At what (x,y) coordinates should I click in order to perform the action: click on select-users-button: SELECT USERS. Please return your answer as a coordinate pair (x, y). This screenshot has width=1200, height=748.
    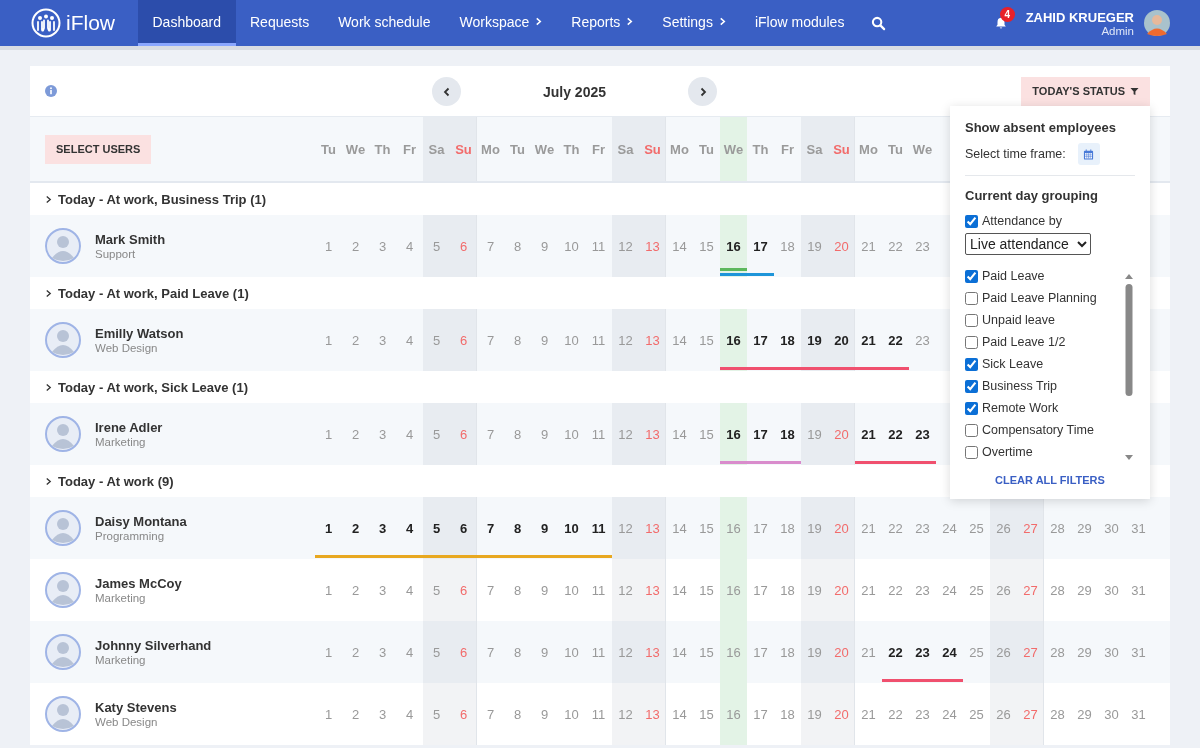
    Looking at the image, I should click on (98, 149).